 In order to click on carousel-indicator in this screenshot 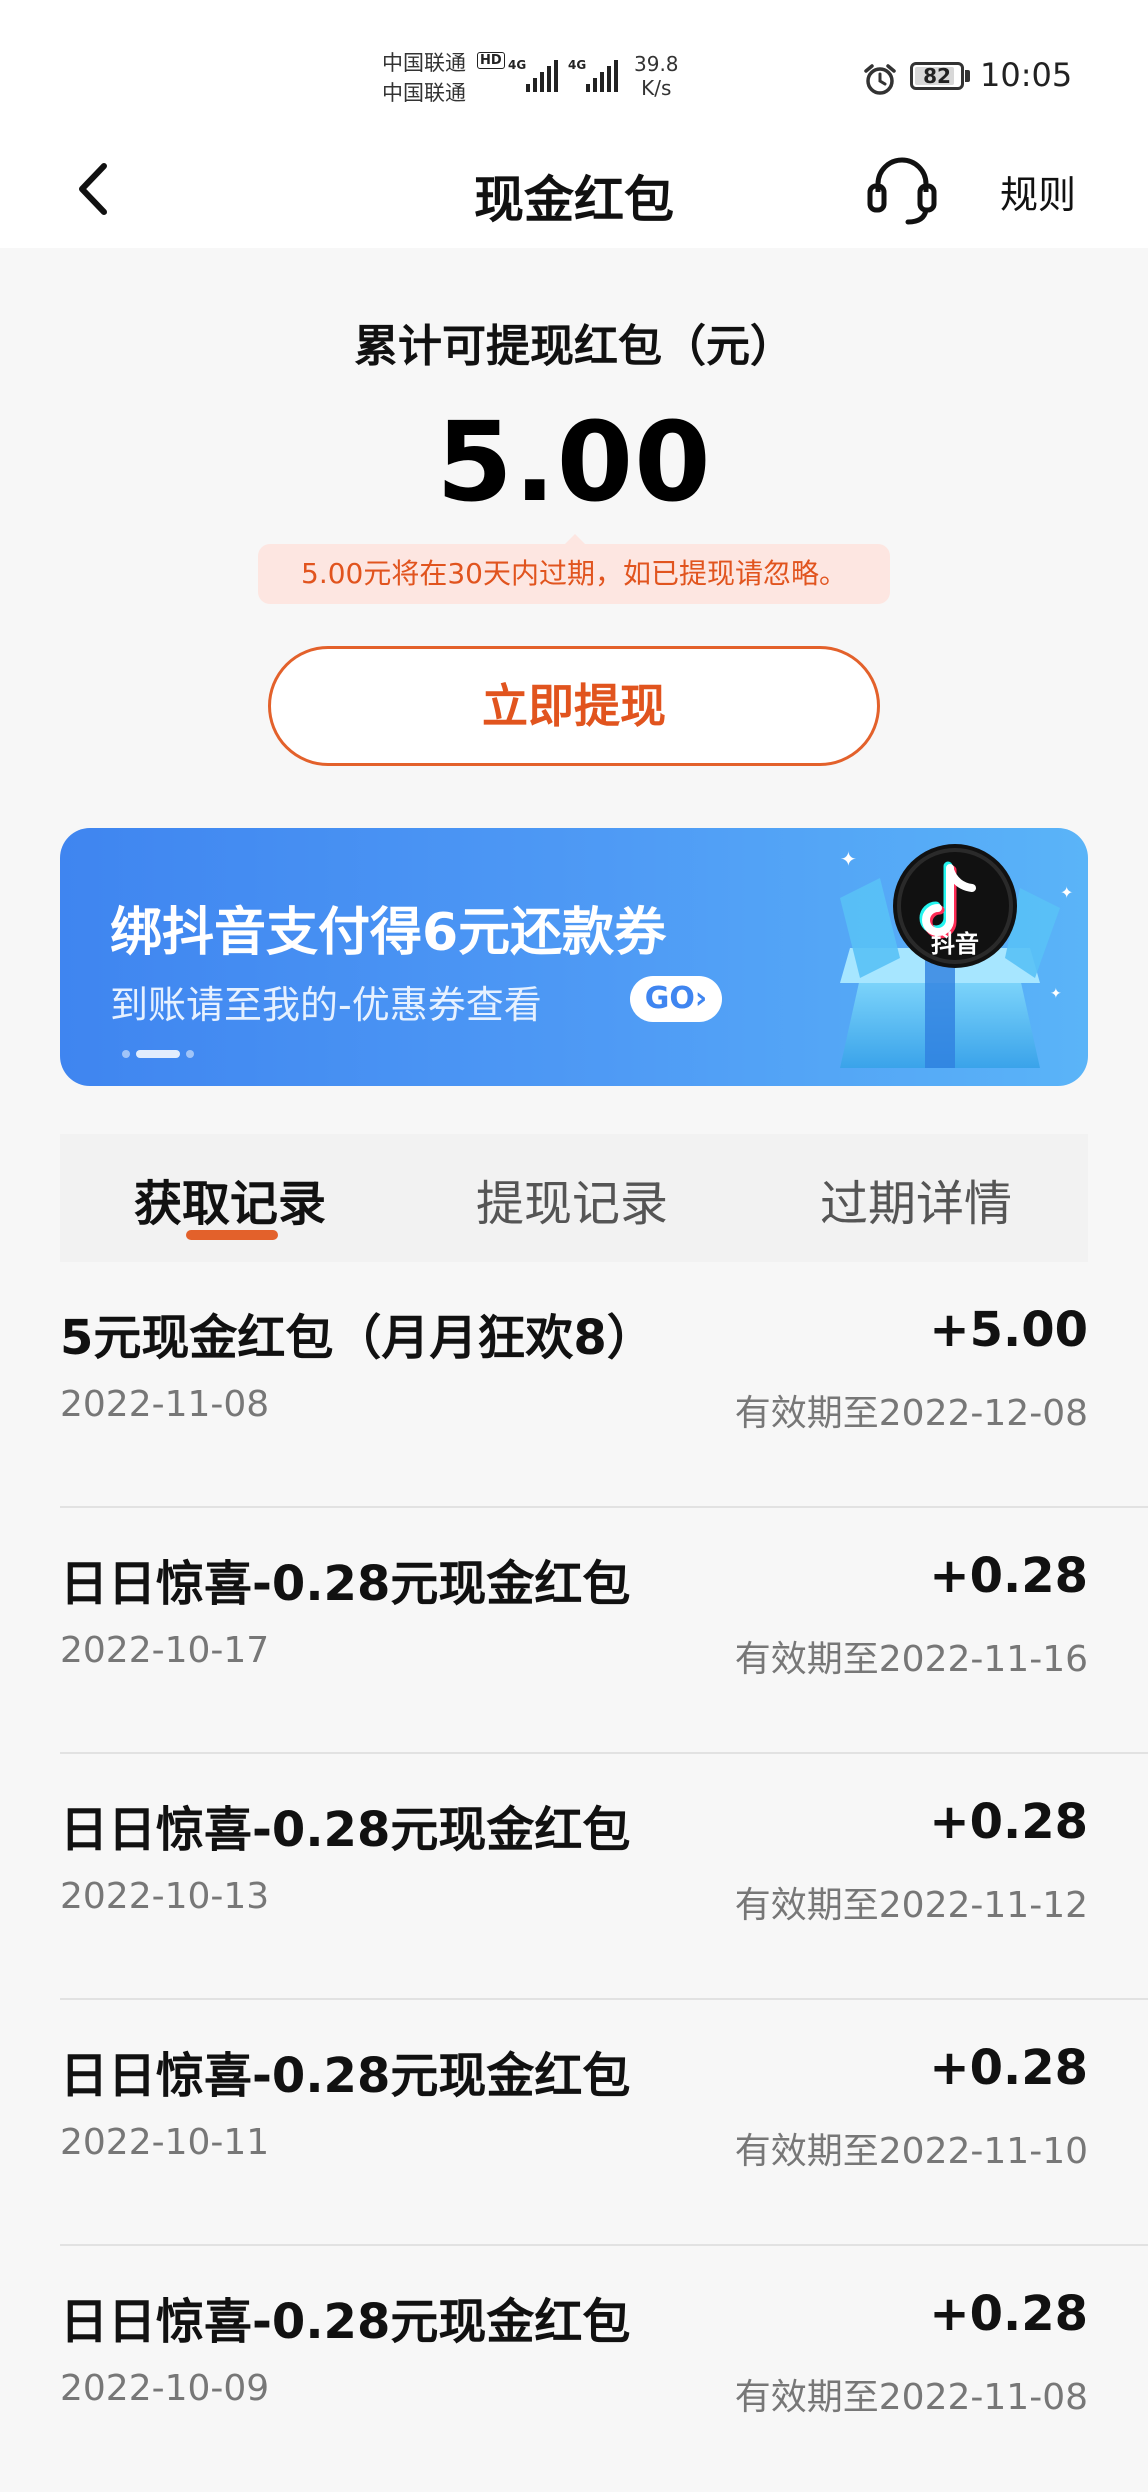, I will do `click(158, 1054)`.